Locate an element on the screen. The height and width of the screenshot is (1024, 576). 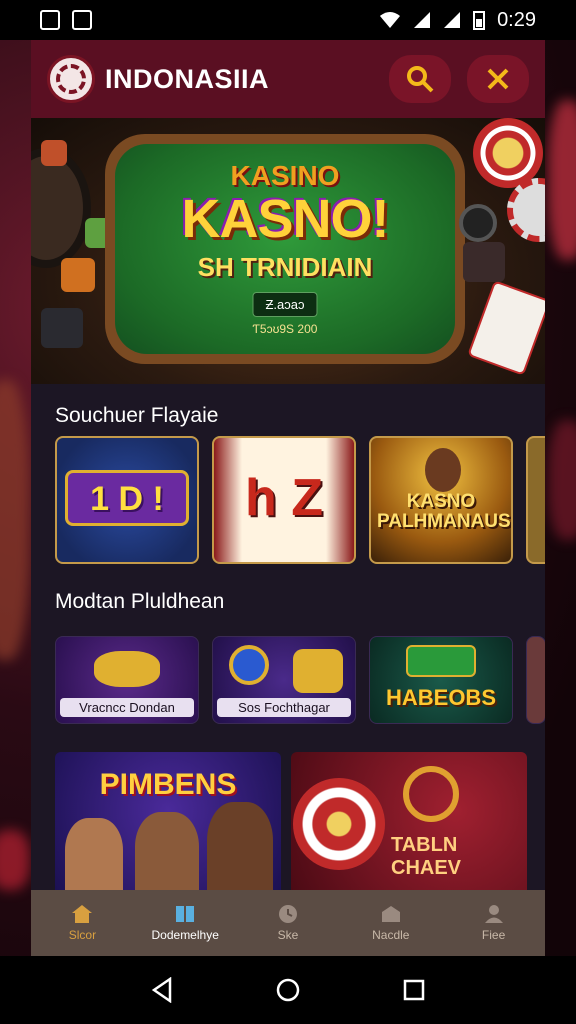
status-bar: 0:29 is located at coordinates (288, 20).